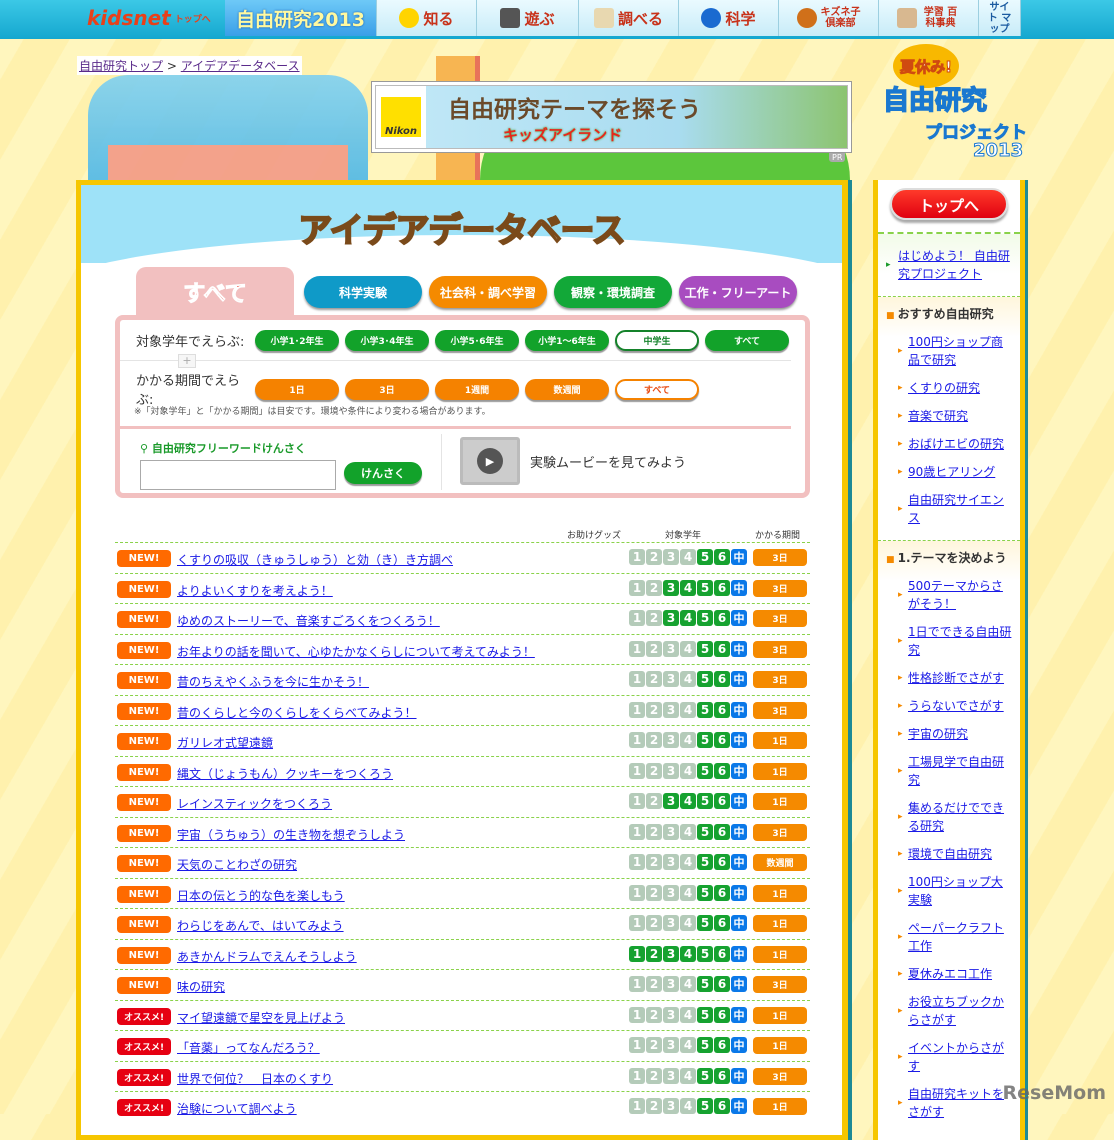 Image resolution: width=1114 pixels, height=1140 pixels. I want to click on sidebar-item: 90歳ヒアリング, so click(949, 472).